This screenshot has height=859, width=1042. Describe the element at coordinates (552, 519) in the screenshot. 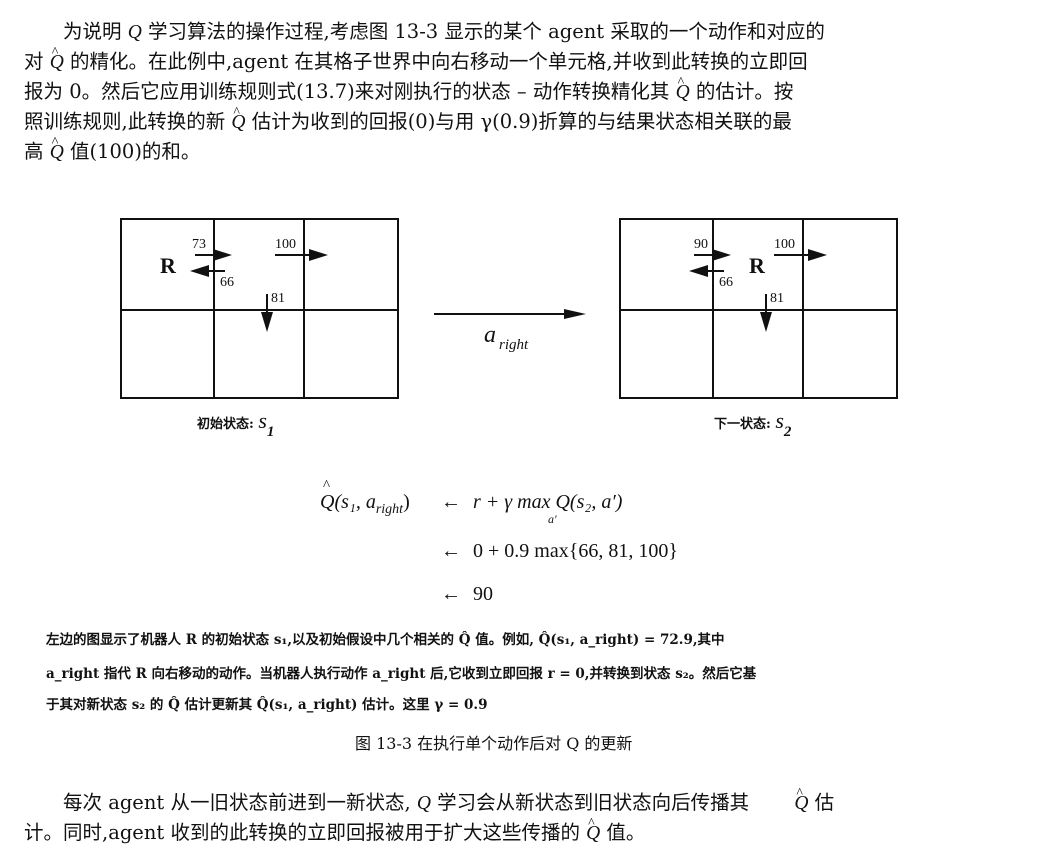

I see `max-subscript: a′` at that location.